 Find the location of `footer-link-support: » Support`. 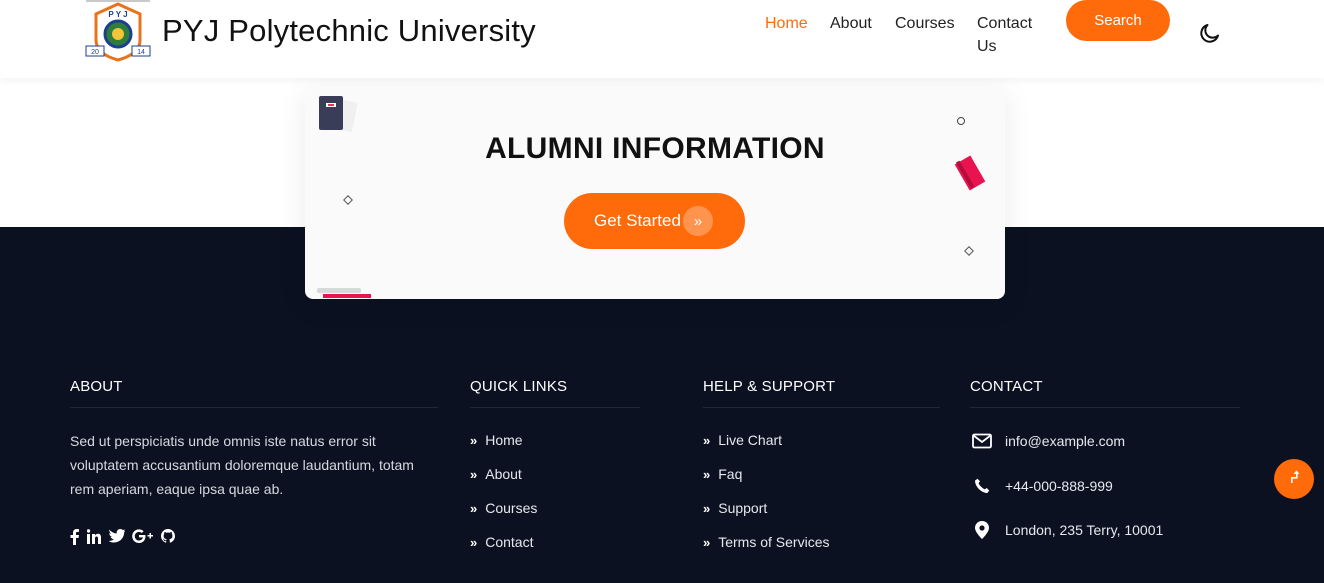

footer-link-support: » Support is located at coordinates (735, 508).